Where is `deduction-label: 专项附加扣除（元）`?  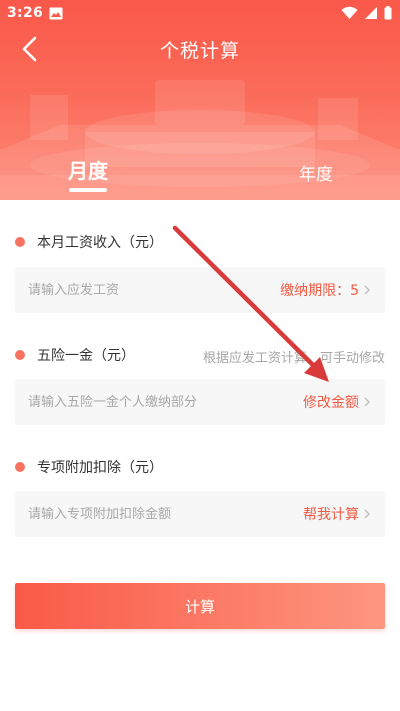
deduction-label: 专项附加扣除（元） is located at coordinates (100, 468).